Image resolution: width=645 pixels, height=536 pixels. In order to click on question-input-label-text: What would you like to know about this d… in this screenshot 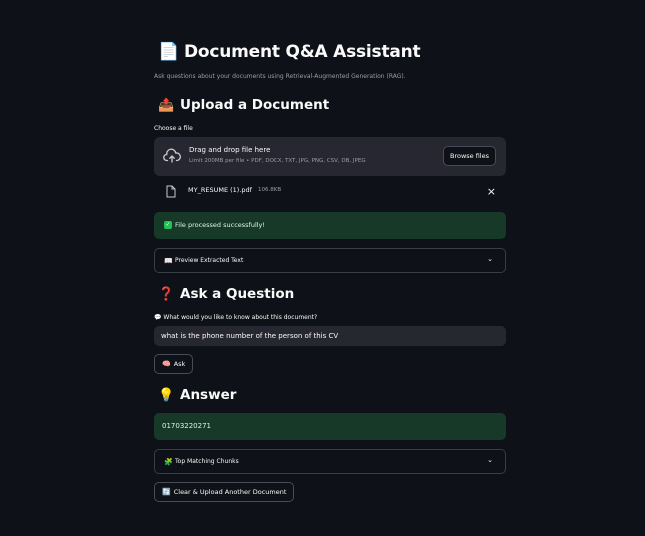, I will do `click(240, 317)`.